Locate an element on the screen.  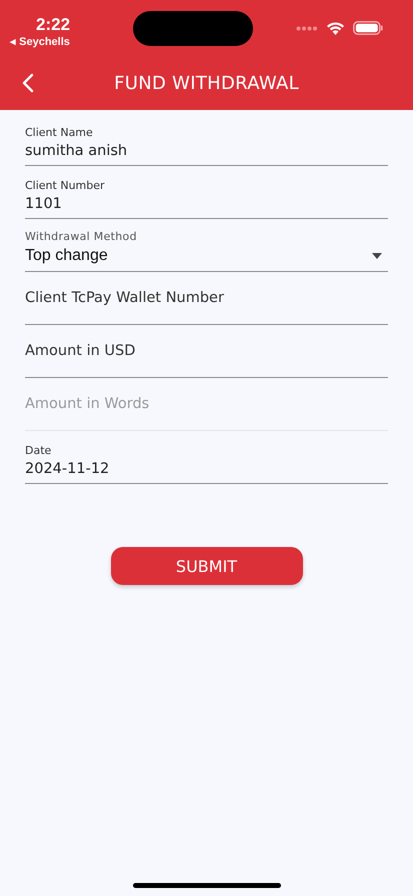
cellular-signal-icon is located at coordinates (307, 28).